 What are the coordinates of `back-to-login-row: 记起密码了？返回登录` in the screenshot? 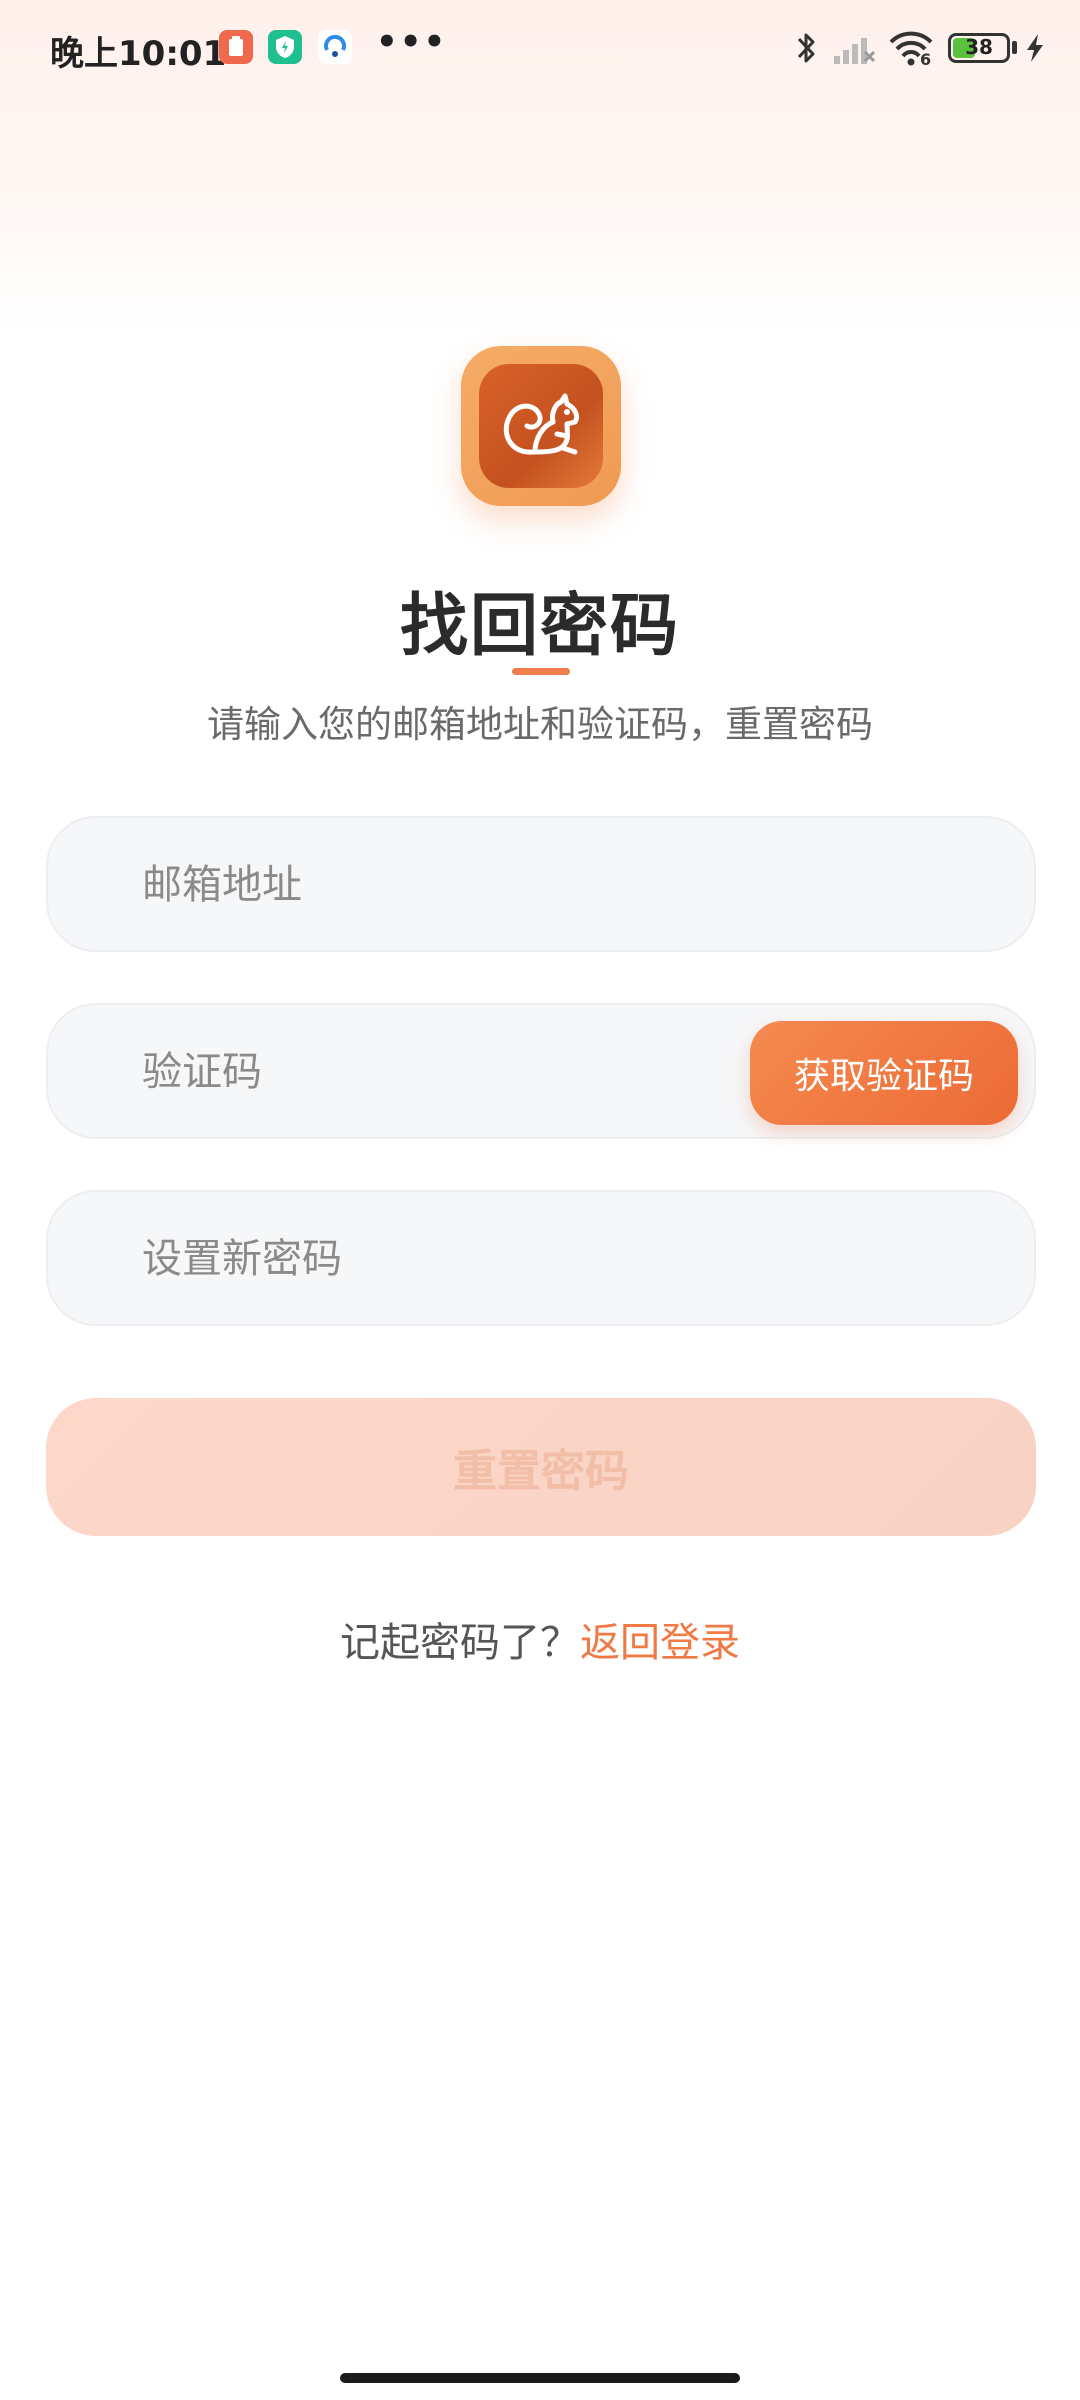 It's located at (540, 1639).